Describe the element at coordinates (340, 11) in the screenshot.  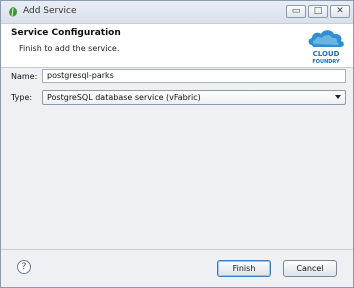
I see `close-button: ✕` at that location.